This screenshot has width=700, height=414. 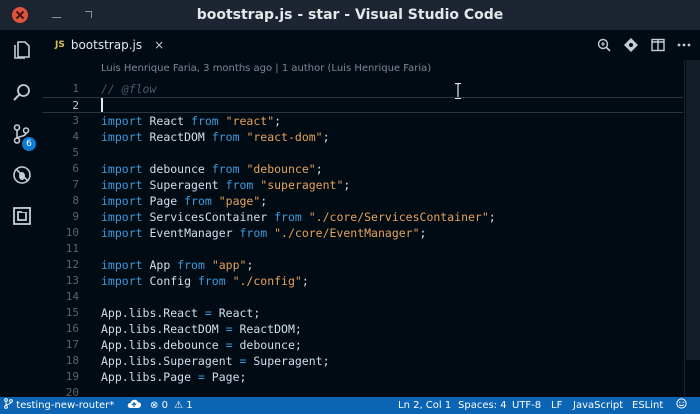 What do you see at coordinates (363, 153) in the screenshot?
I see `code-line: 5` at bounding box center [363, 153].